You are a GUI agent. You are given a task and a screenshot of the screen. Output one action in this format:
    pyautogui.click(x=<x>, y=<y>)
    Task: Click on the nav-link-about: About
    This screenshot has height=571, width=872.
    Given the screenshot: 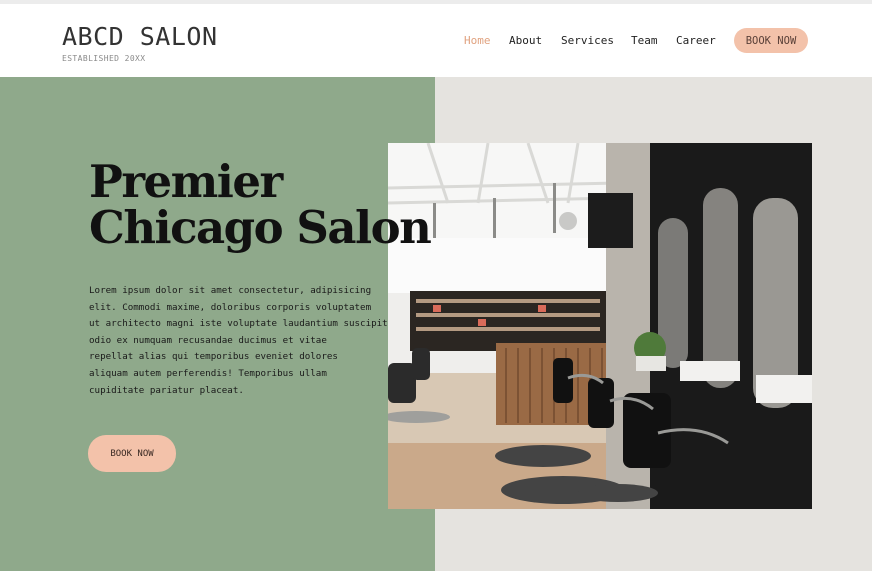 What is the action you would take?
    pyautogui.click(x=525, y=41)
    